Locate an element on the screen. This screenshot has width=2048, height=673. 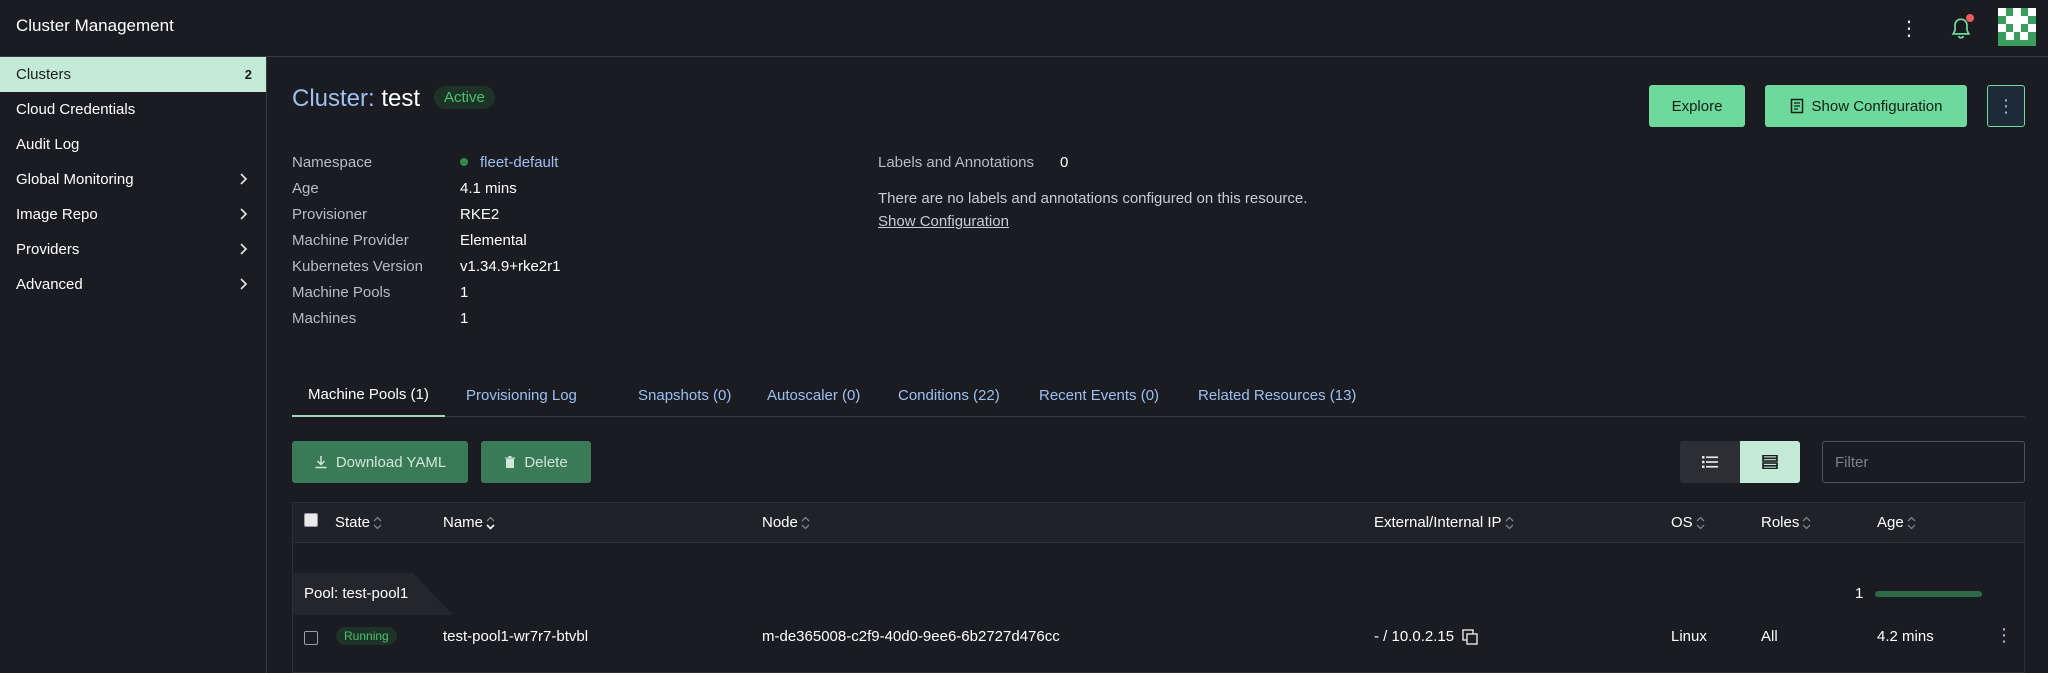
column-header-node: Node is located at coordinates (786, 522).